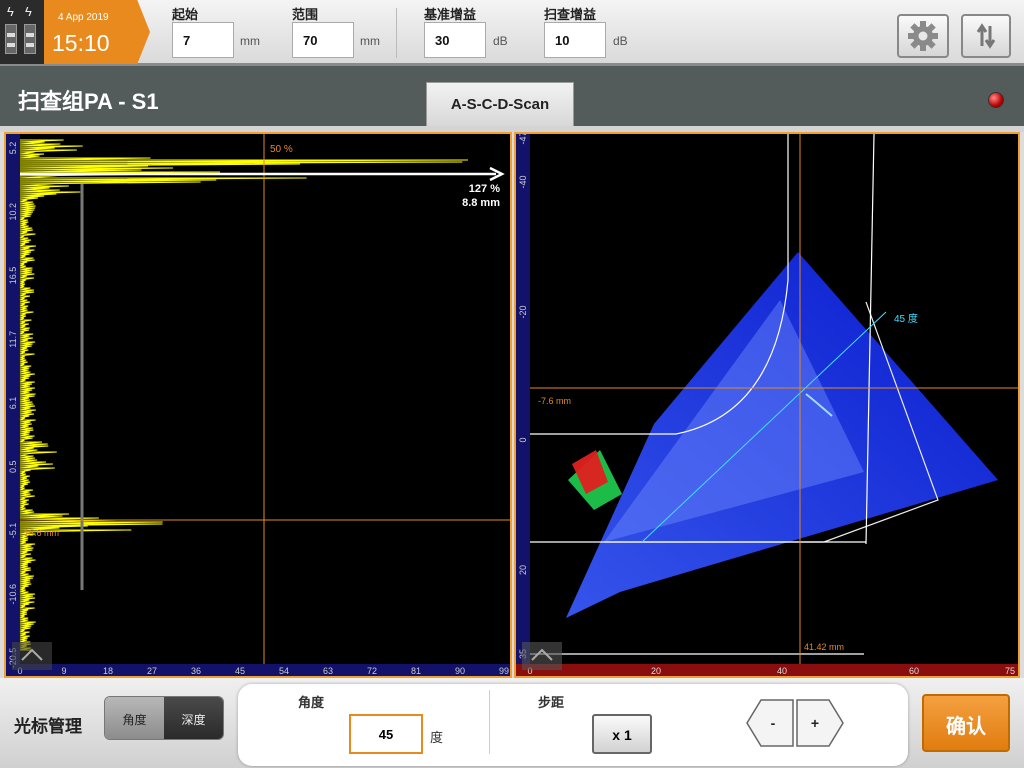  Describe the element at coordinates (450, 14) in the screenshot. I see `ref-gain-label: 基准增益` at that location.